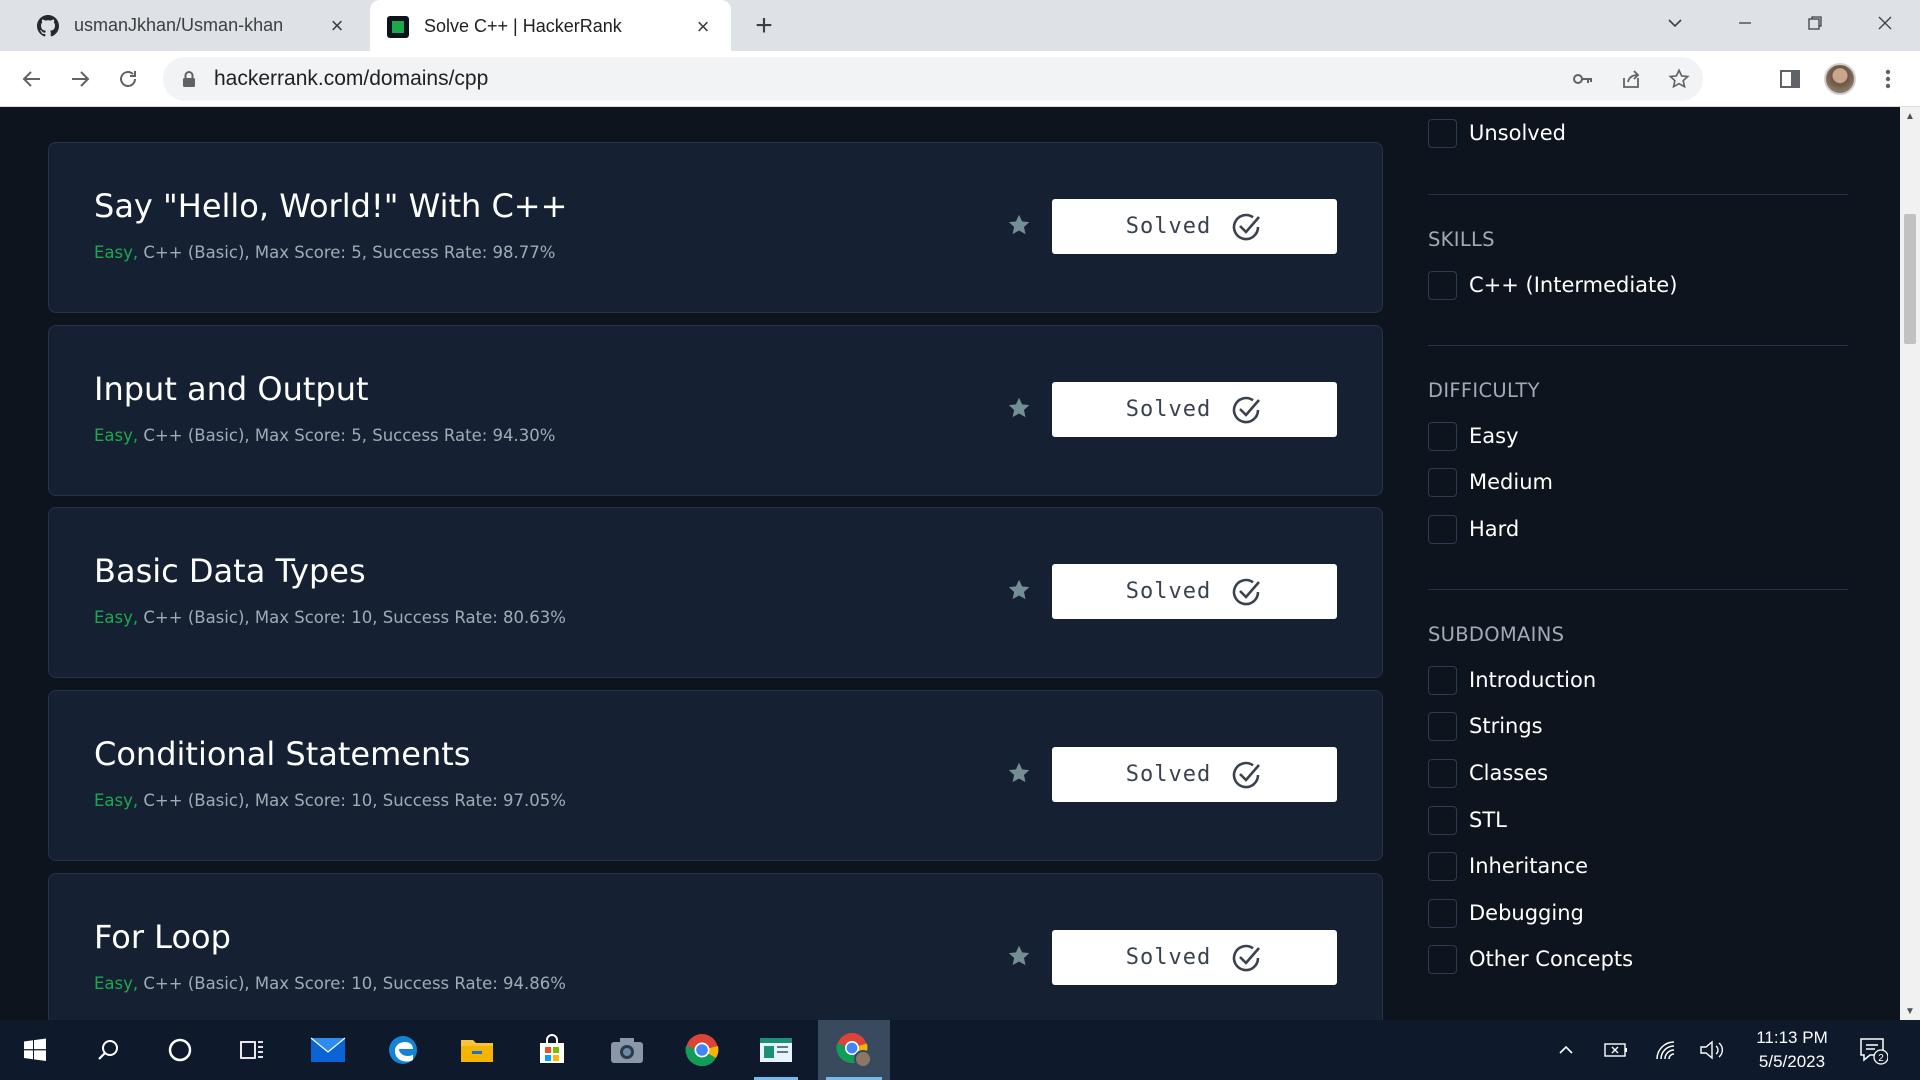  What do you see at coordinates (1815, 22) in the screenshot?
I see `restore-icon` at bounding box center [1815, 22].